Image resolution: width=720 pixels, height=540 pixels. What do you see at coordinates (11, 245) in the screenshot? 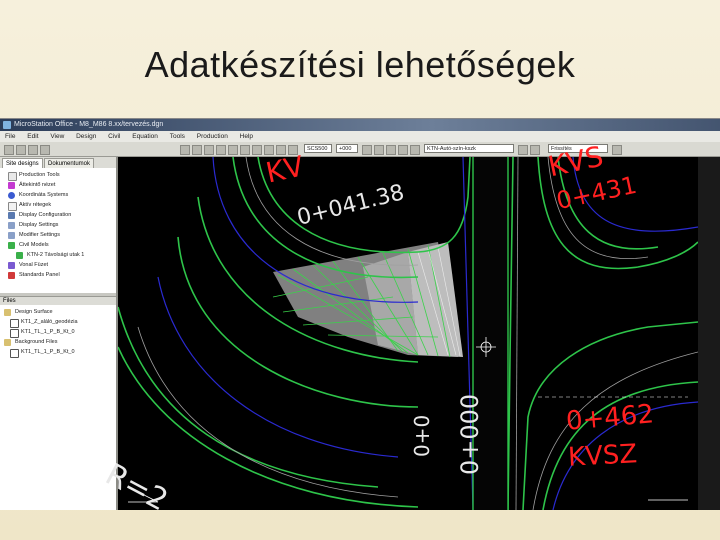
I see `model-icon` at bounding box center [11, 245].